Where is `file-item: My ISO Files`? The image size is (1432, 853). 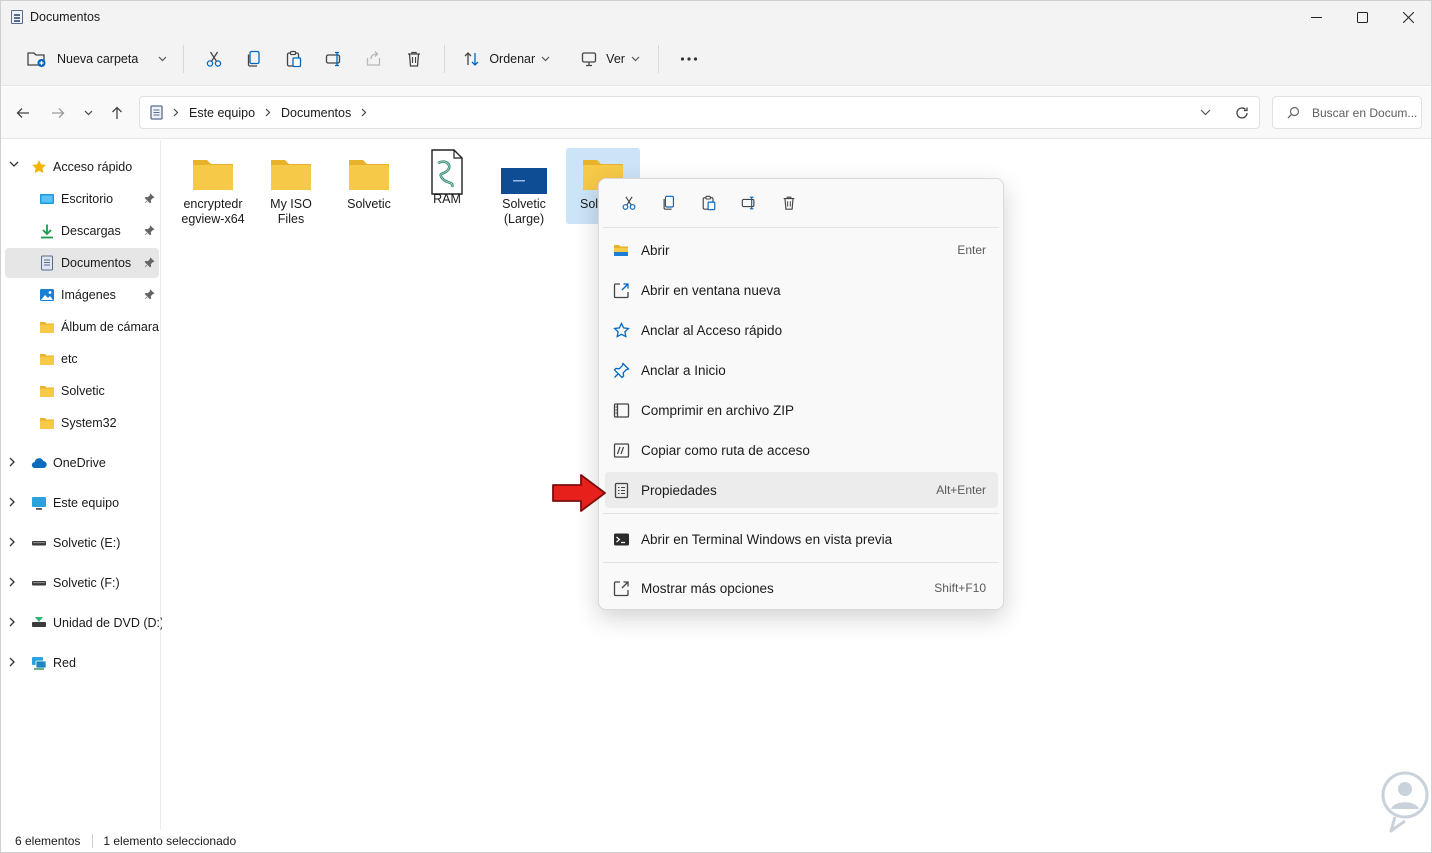 file-item: My ISO Files is located at coordinates (291, 187).